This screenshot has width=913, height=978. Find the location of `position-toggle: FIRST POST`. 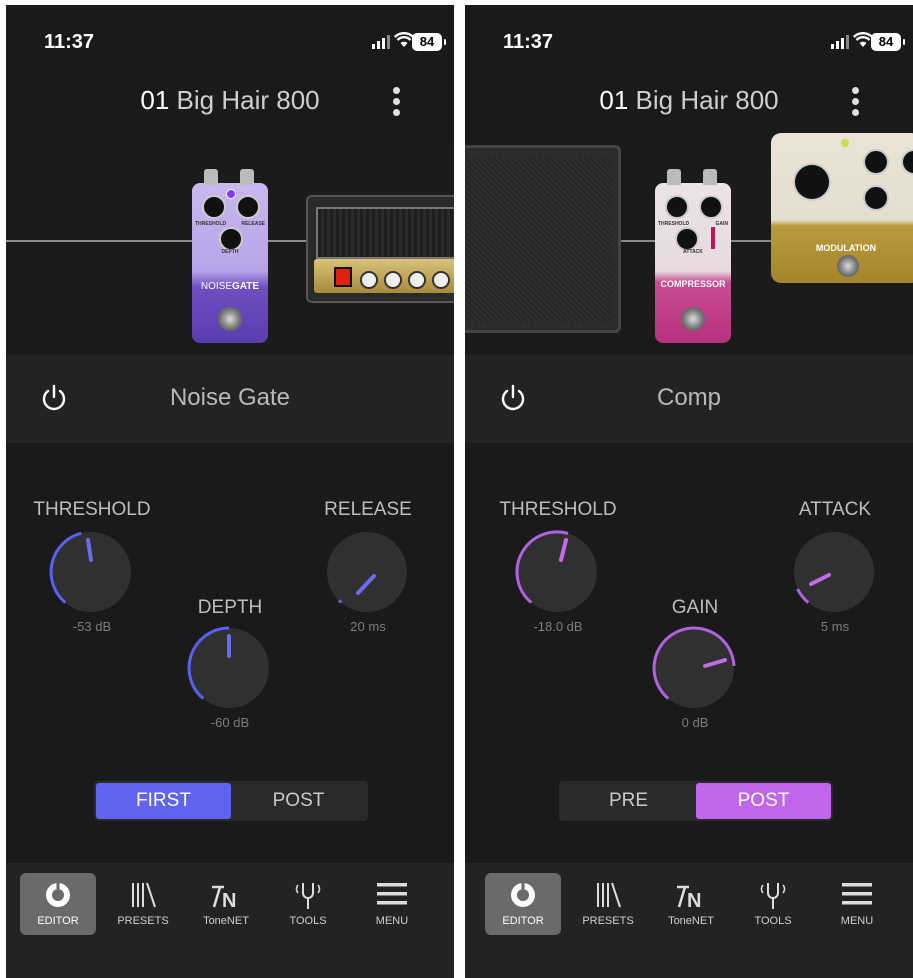

position-toggle: FIRST POST is located at coordinates (231, 801).